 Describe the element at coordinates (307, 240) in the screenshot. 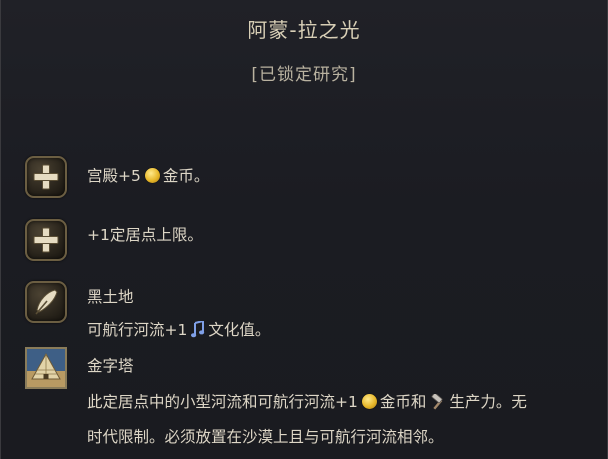

I see `effect-row-settlement-limit: +1定居点上限。` at that location.